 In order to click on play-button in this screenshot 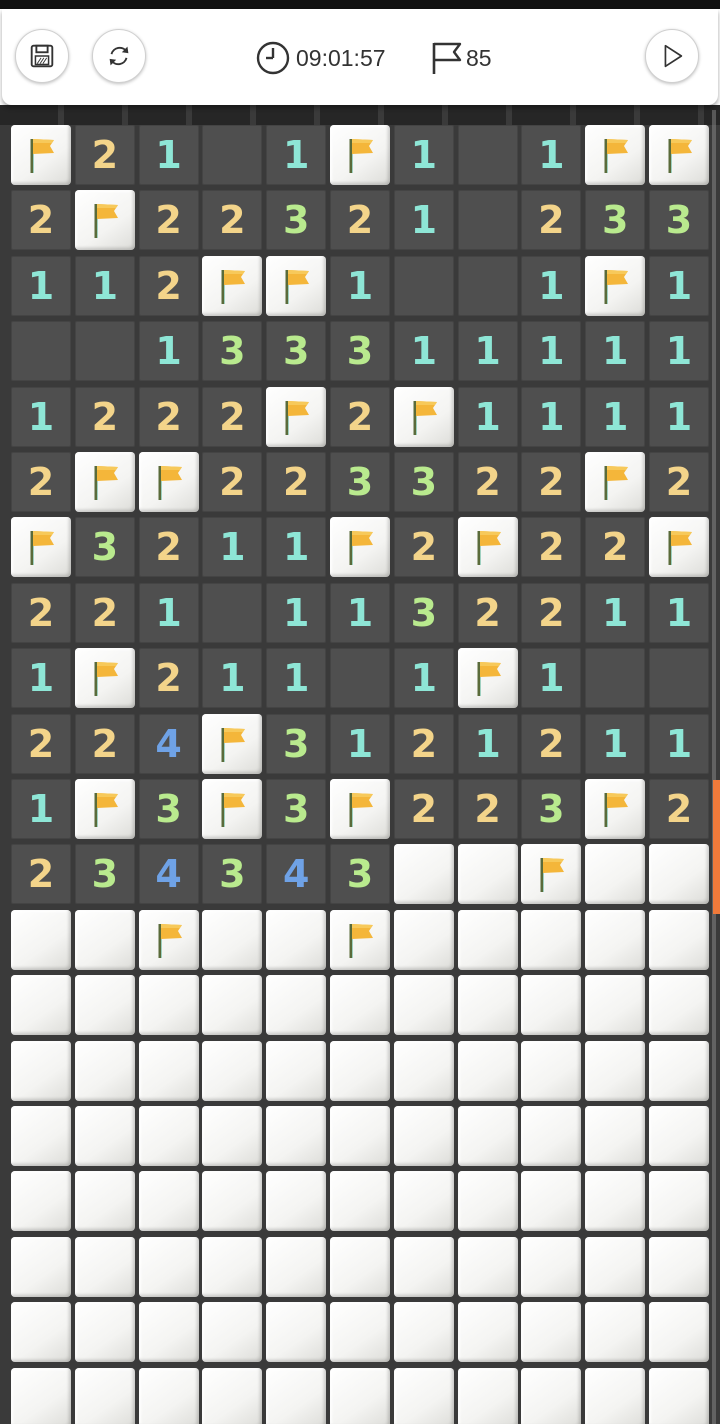, I will do `click(672, 56)`.